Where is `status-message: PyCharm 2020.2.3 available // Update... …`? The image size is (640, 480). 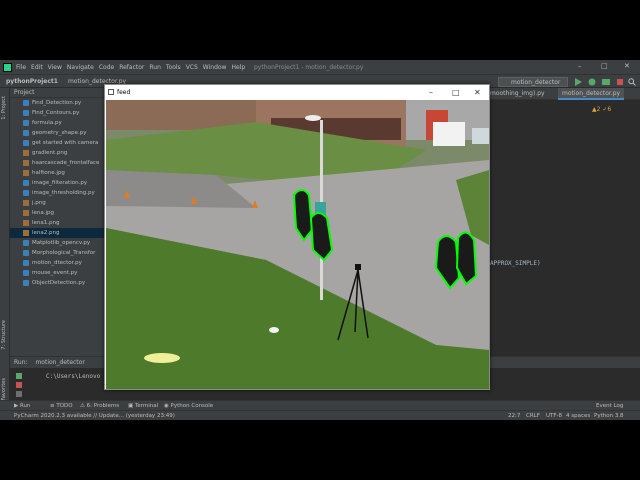 status-message: PyCharm 2020.2.3 available // Update... … is located at coordinates (94, 416).